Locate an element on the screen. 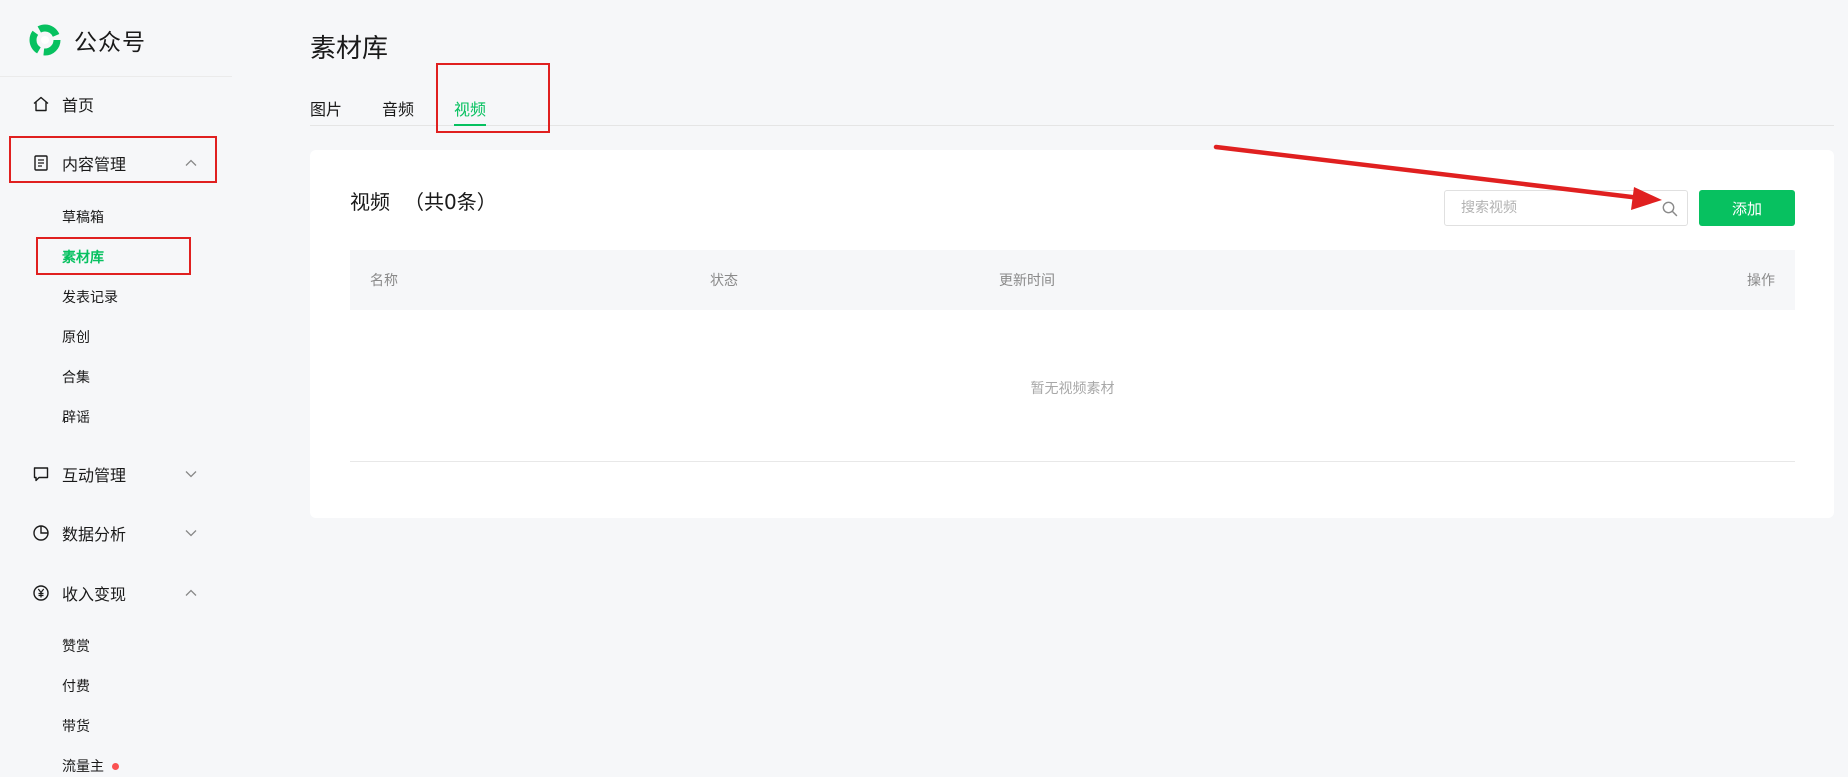 This screenshot has width=1848, height=777. sub-item-drafts: 草稿箱 is located at coordinates (83, 217).